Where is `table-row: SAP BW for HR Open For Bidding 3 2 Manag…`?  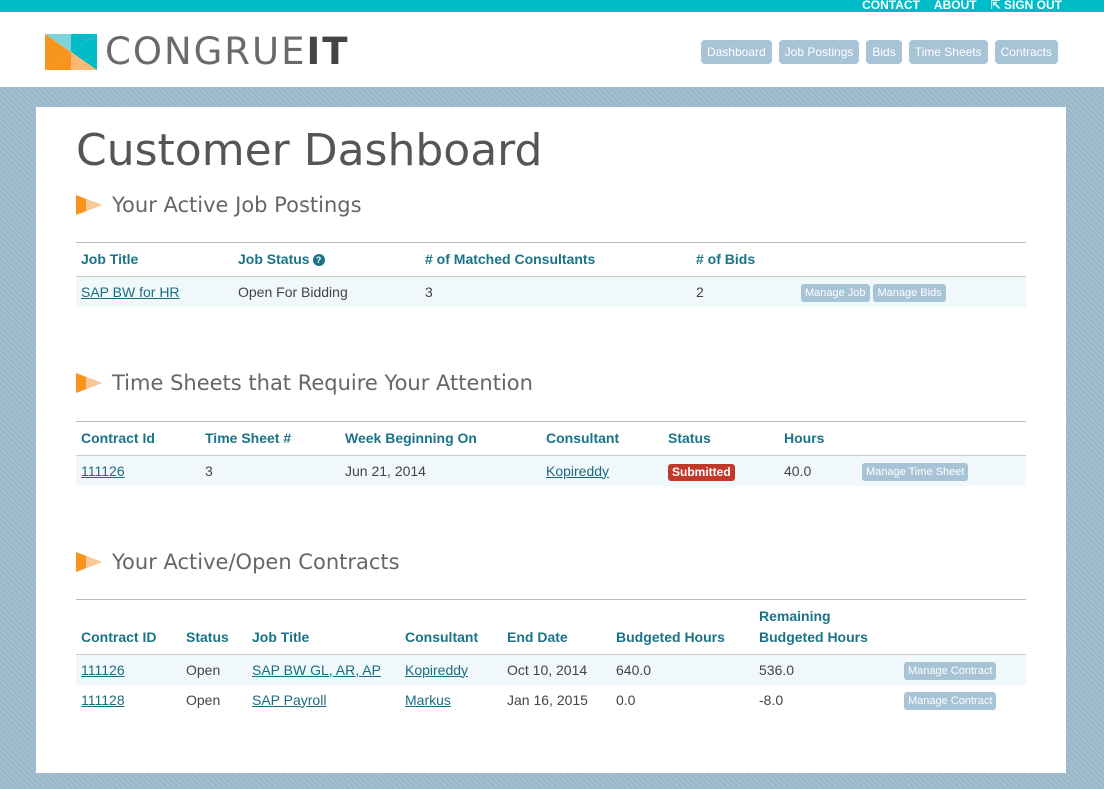
table-row: SAP BW for HR Open For Bidding 3 2 Manag… is located at coordinates (551, 291).